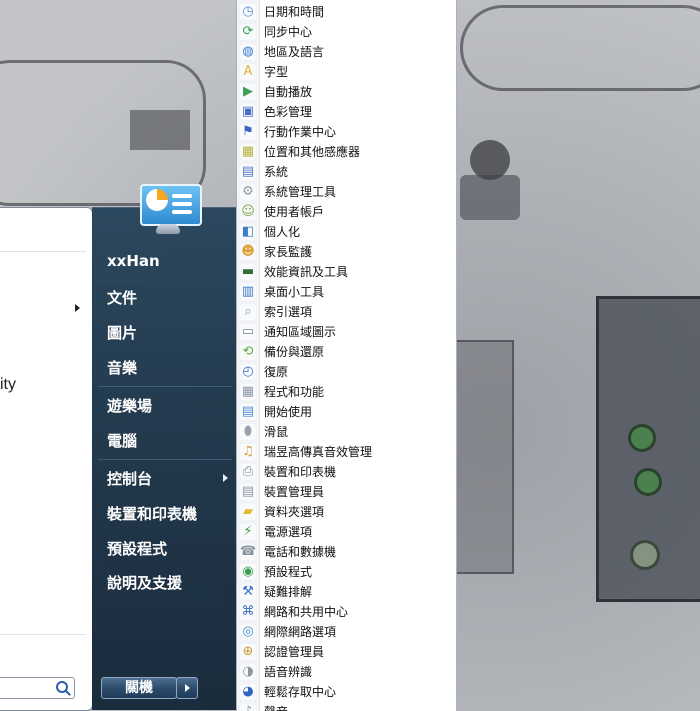 The image size is (700, 711). Describe the element at coordinates (346, 432) in the screenshot. I see `control-panel-item: ⬮ 滑鼠` at that location.